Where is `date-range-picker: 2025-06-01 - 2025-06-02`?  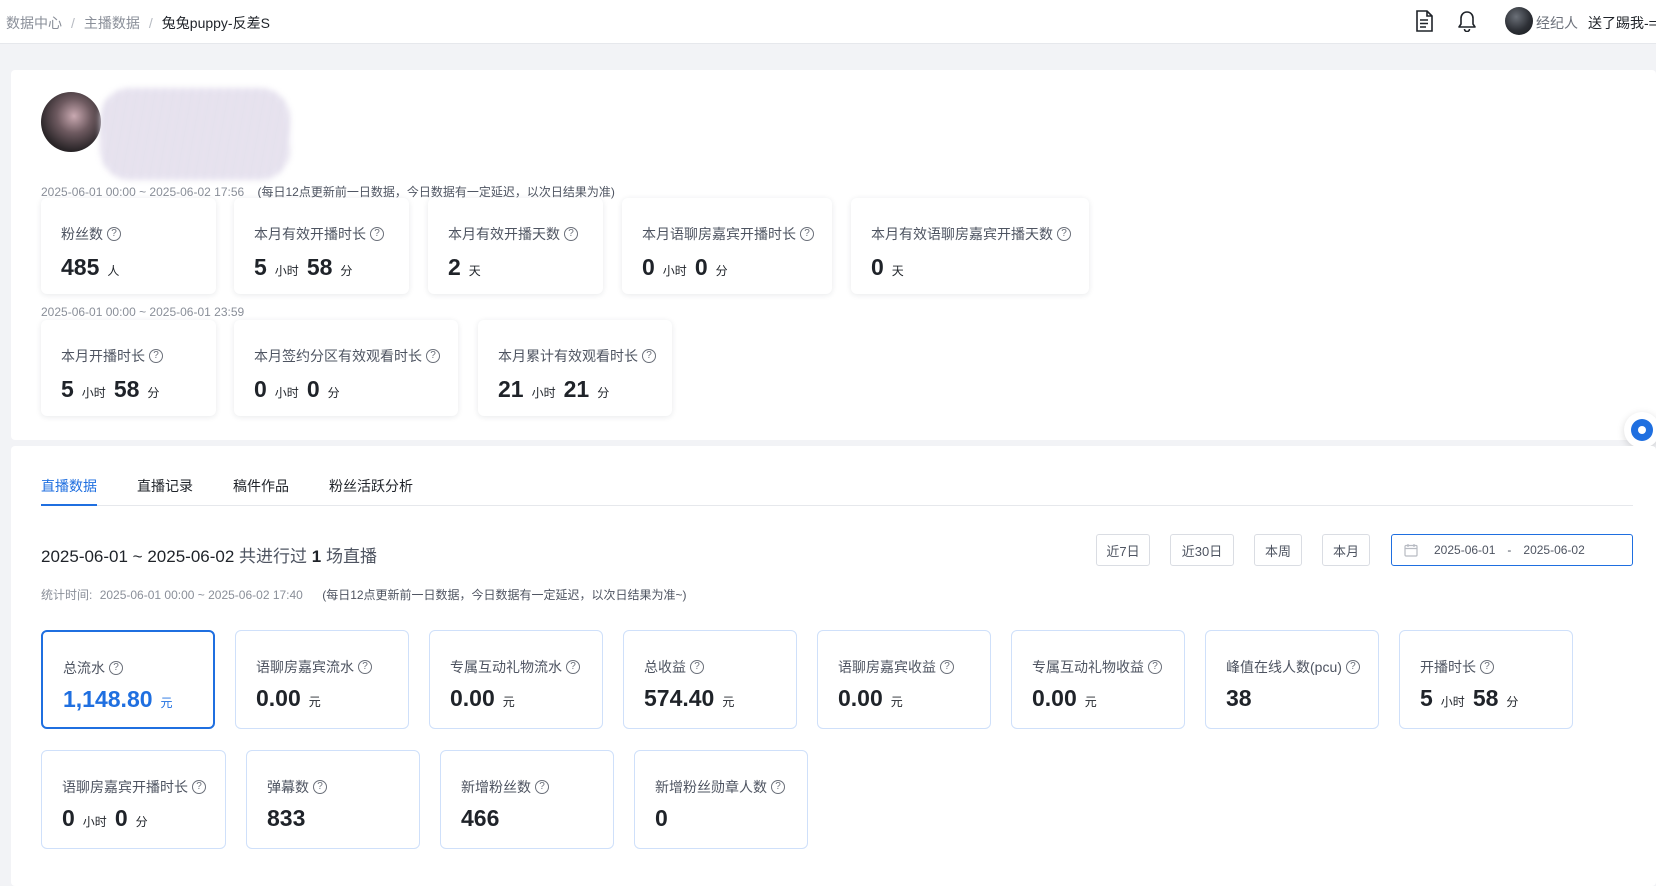
date-range-picker: 2025-06-01 - 2025-06-02 is located at coordinates (1512, 550).